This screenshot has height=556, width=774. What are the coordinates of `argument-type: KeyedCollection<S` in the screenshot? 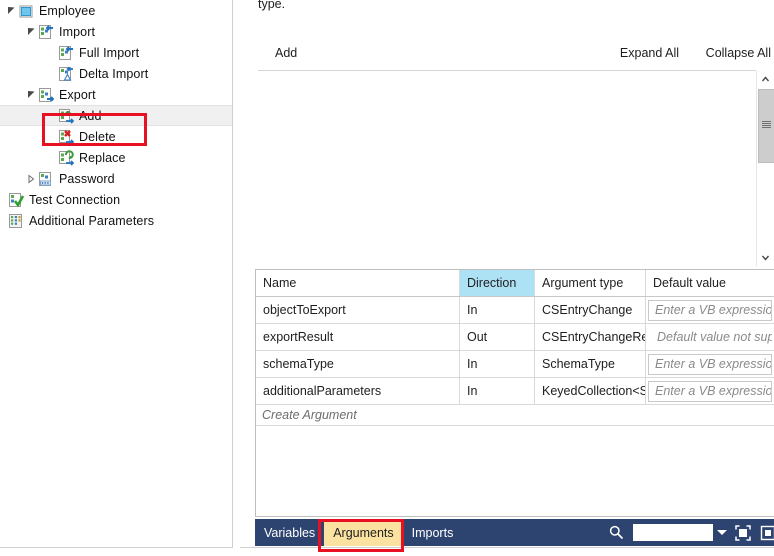 It's located at (590, 391).